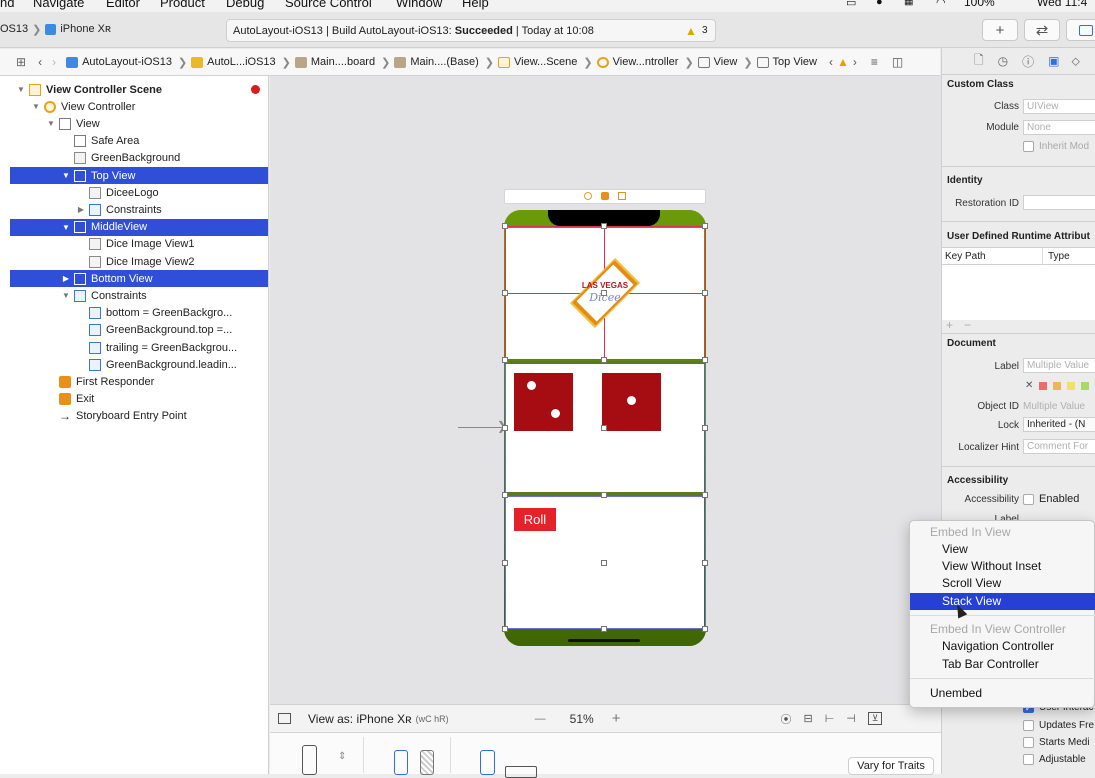 The height and width of the screenshot is (778, 1095). What do you see at coordinates (622, 196) in the screenshot?
I see `exit-icon` at bounding box center [622, 196].